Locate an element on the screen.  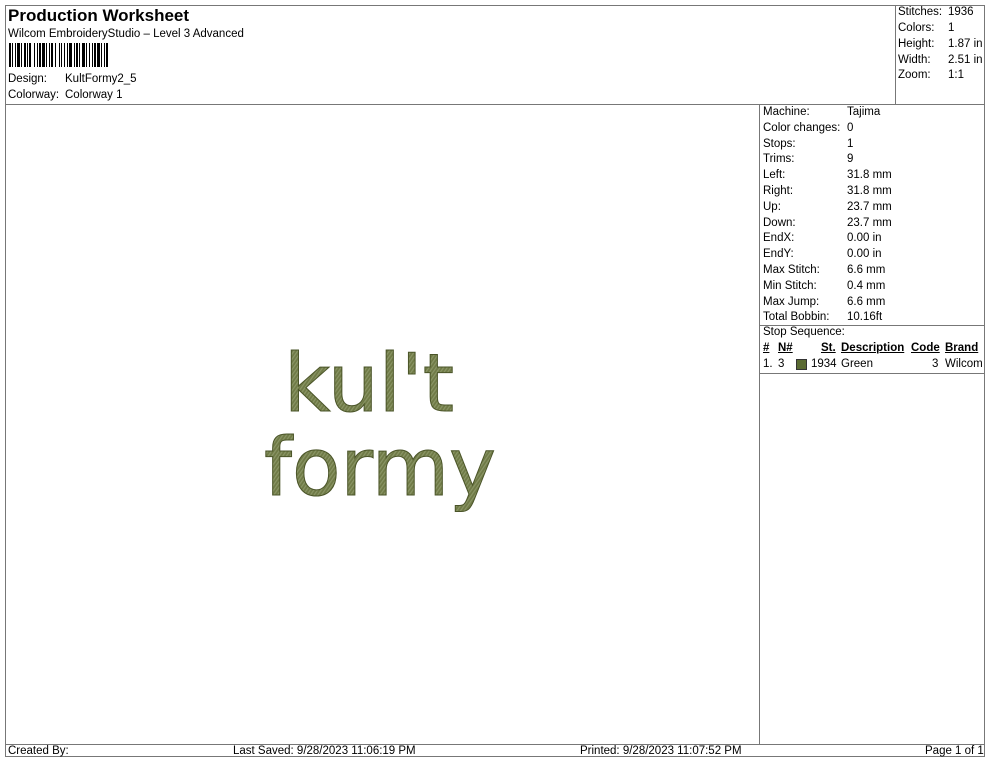
table-row: 1. 3 1934 Green 3 Wilcom is located at coordinates (872, 364).